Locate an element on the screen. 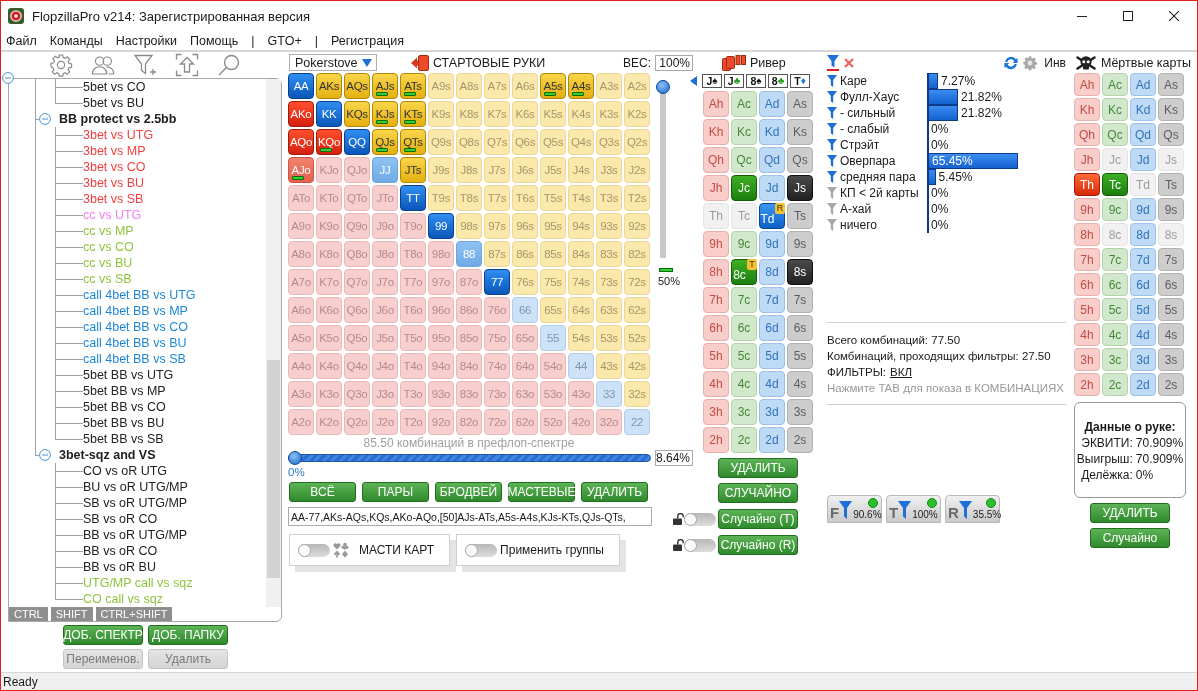 Image resolution: width=1198 pixels, height=691 pixels. hand-cell: 98s is located at coordinates (469, 226).